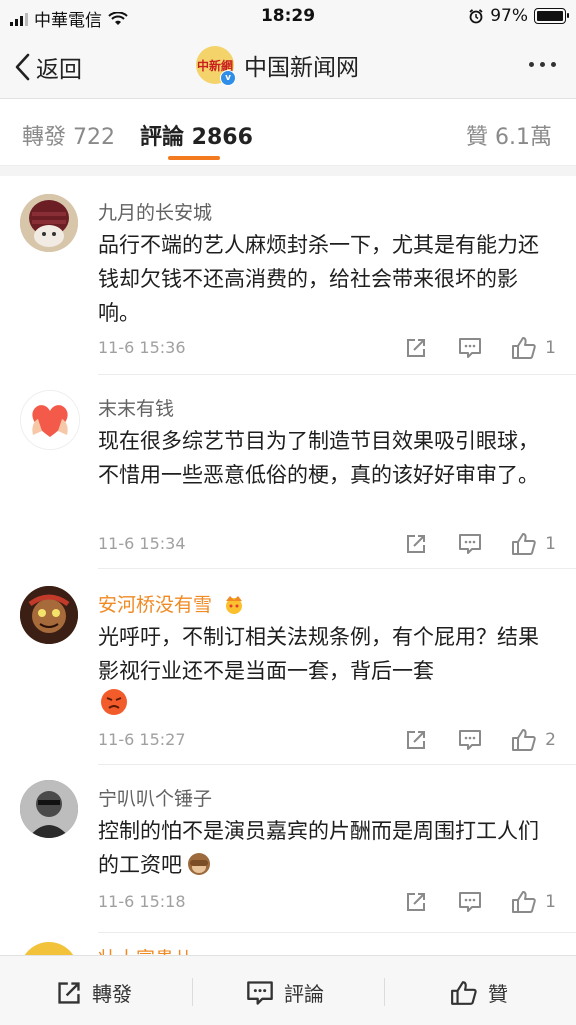  Describe the element at coordinates (479, 992) in the screenshot. I see `like-bottom-button: 贊` at that location.